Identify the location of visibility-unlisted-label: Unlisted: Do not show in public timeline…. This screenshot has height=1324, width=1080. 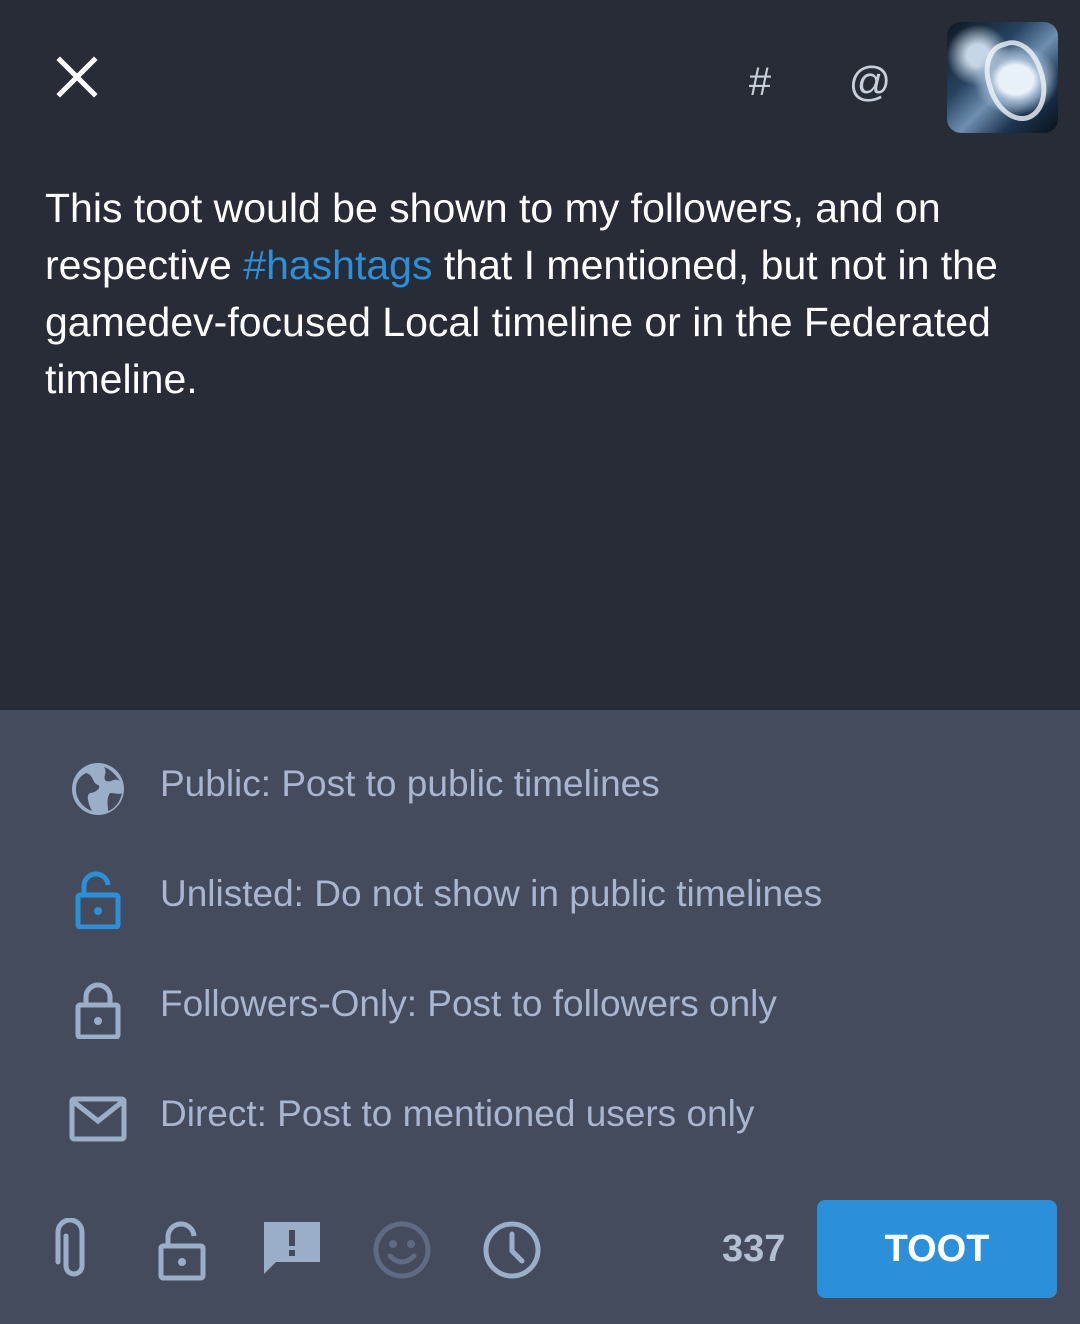
(491, 893).